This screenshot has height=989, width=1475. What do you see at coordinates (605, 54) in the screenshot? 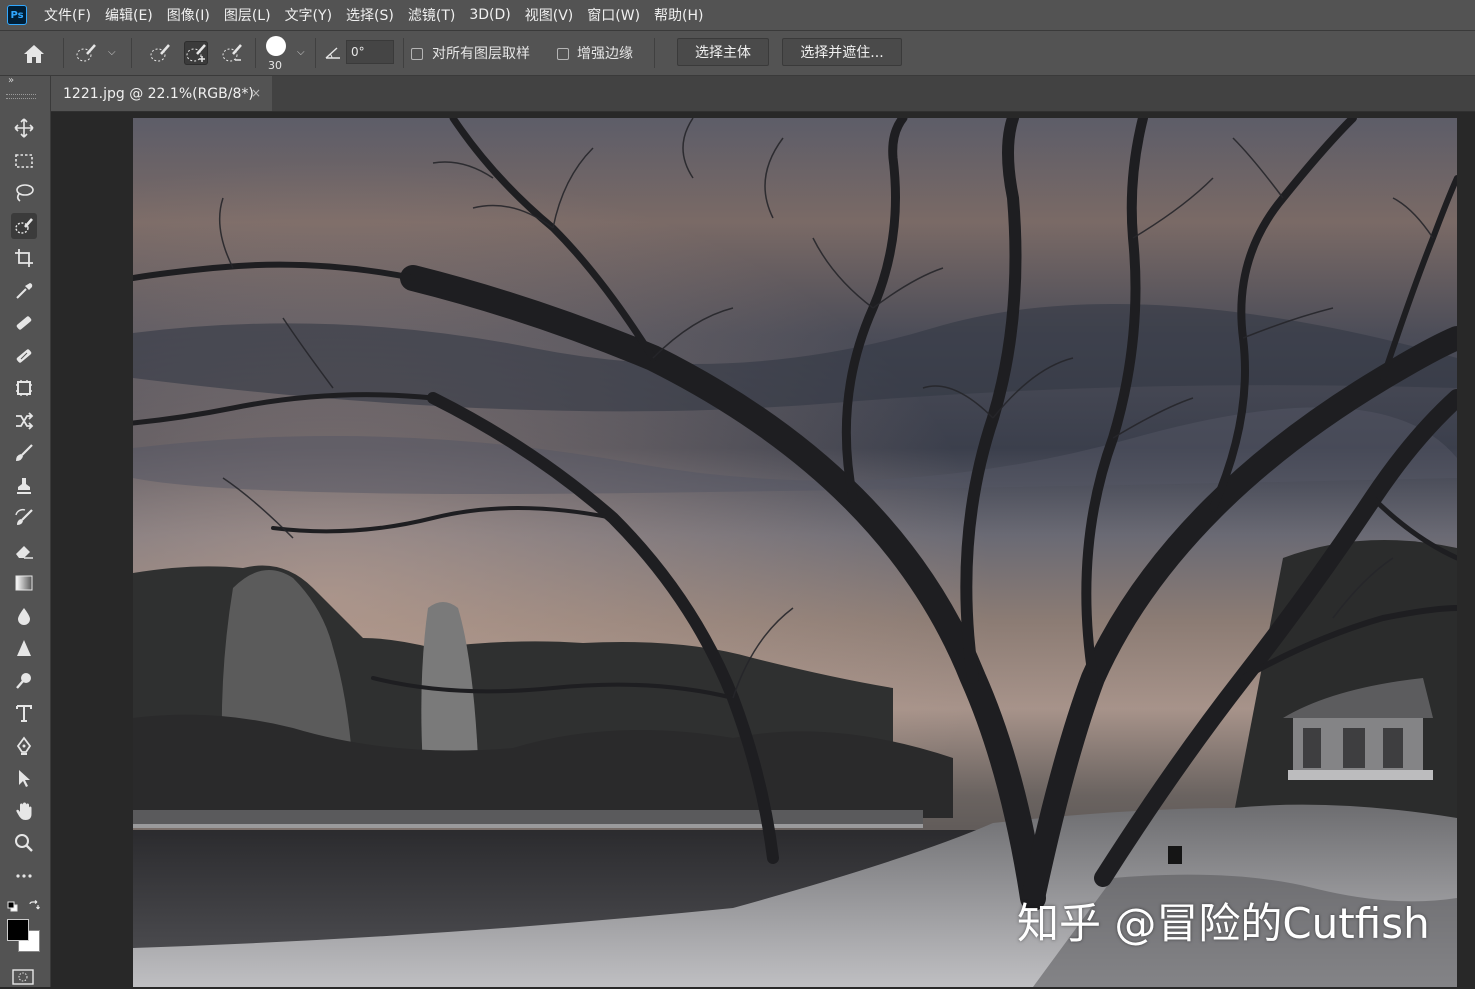
I see `enhance-edge-label: 增强边缘` at bounding box center [605, 54].